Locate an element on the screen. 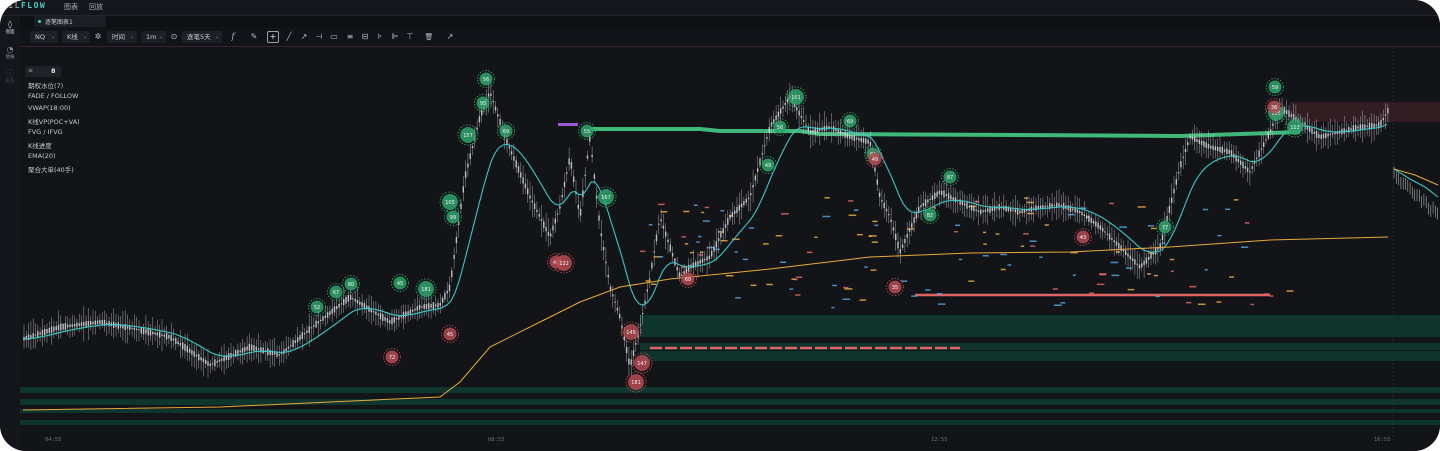  indicator-vwap: VWAP(18:00) is located at coordinates (49, 108).